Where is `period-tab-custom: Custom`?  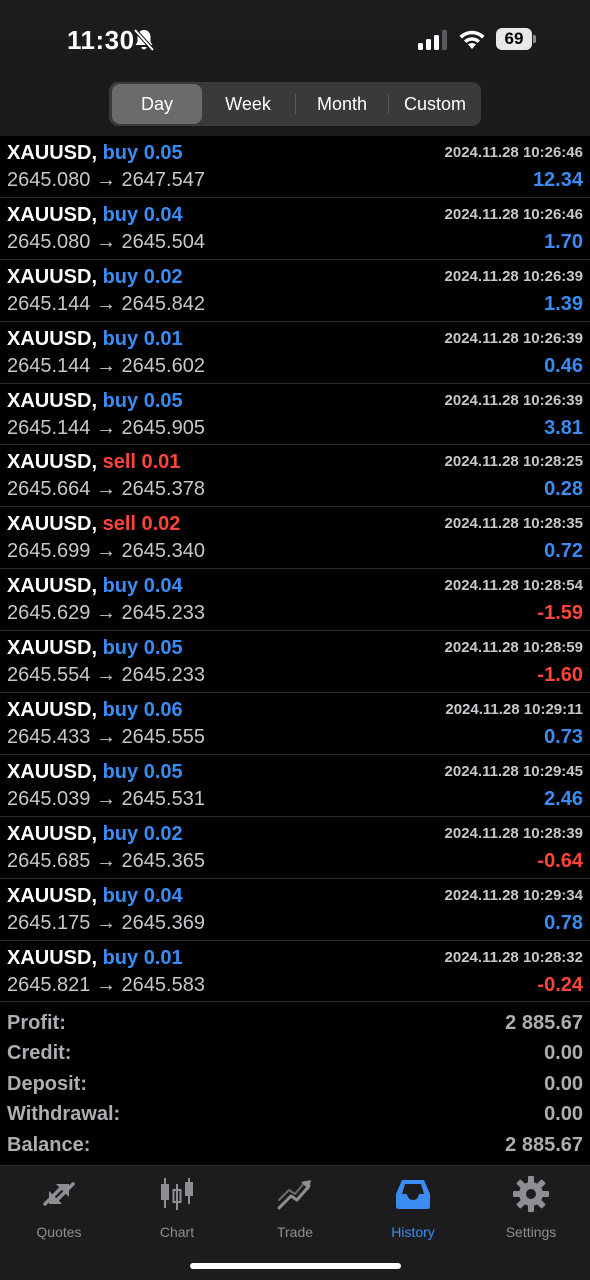 period-tab-custom: Custom is located at coordinates (435, 104).